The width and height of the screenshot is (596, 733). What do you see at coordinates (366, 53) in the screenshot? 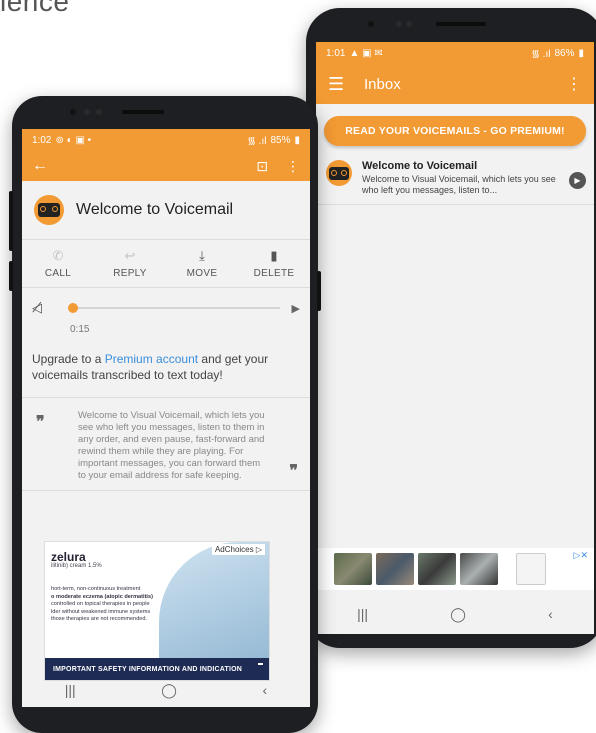
I see `notification-icons: ▲ ▣ ✉` at bounding box center [366, 53].